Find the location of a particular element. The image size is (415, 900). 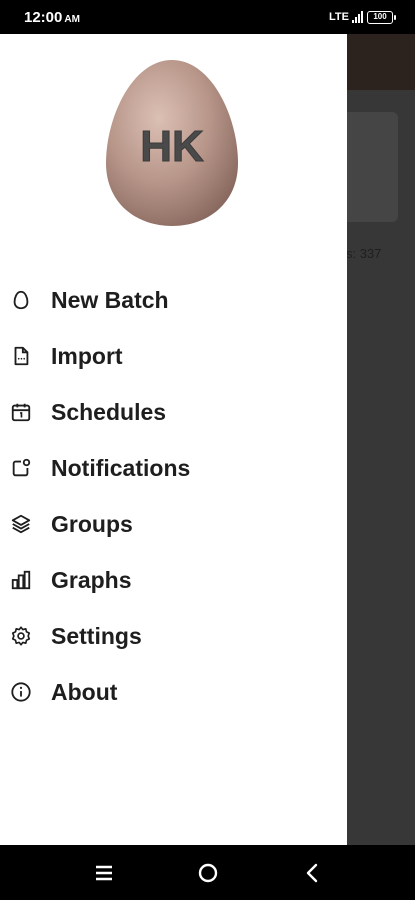

menu-label: About is located at coordinates (84, 691).